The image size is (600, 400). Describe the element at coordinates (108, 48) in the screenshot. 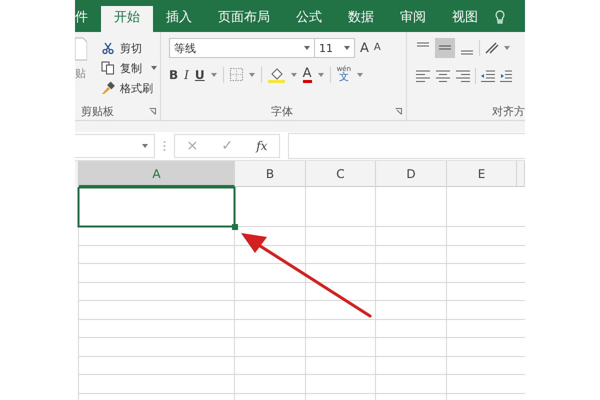

I see `scissors-icon` at that location.